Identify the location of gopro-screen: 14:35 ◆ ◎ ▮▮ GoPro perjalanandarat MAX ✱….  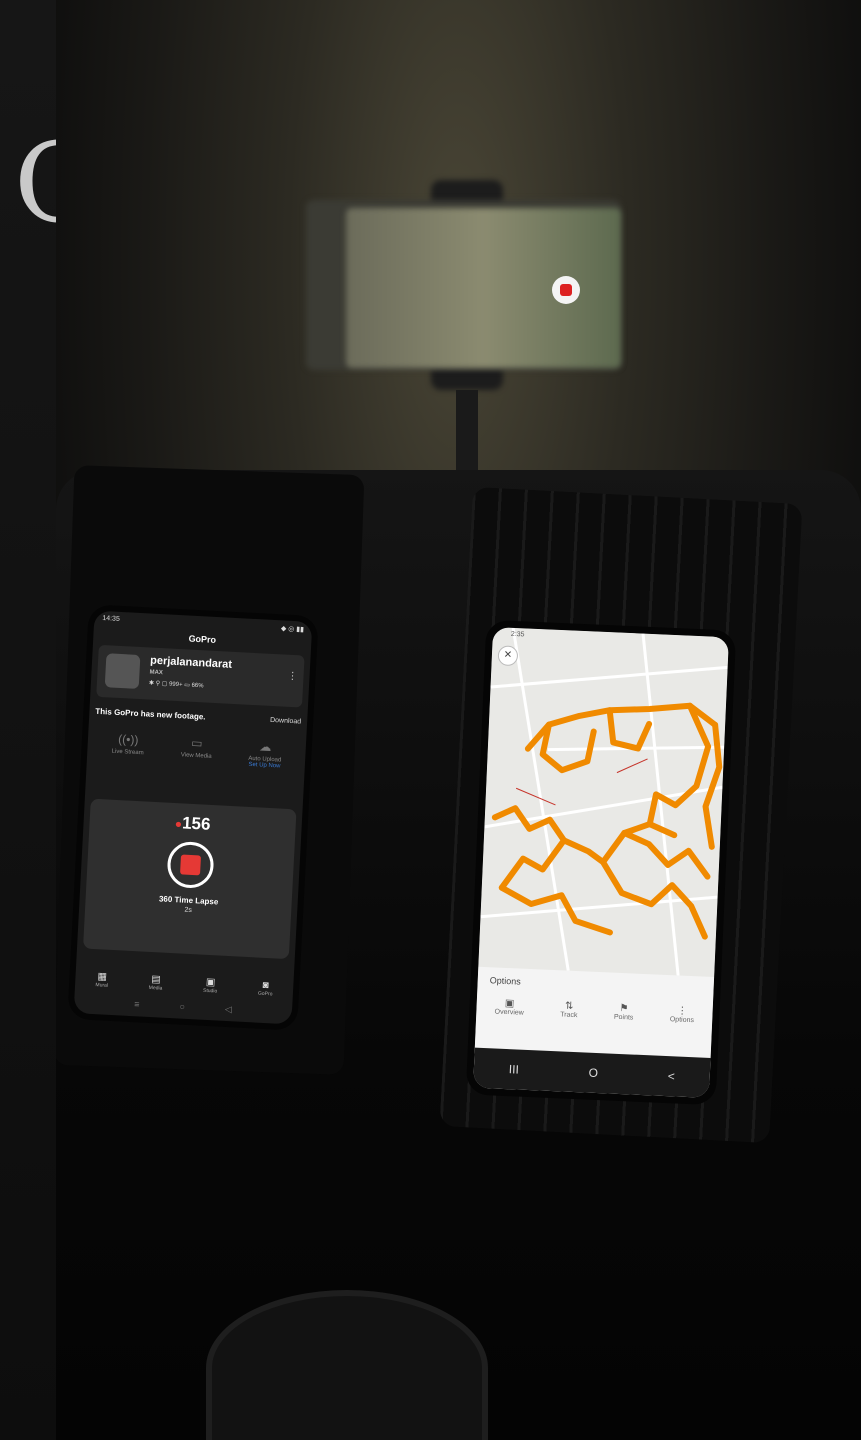
(193, 817).